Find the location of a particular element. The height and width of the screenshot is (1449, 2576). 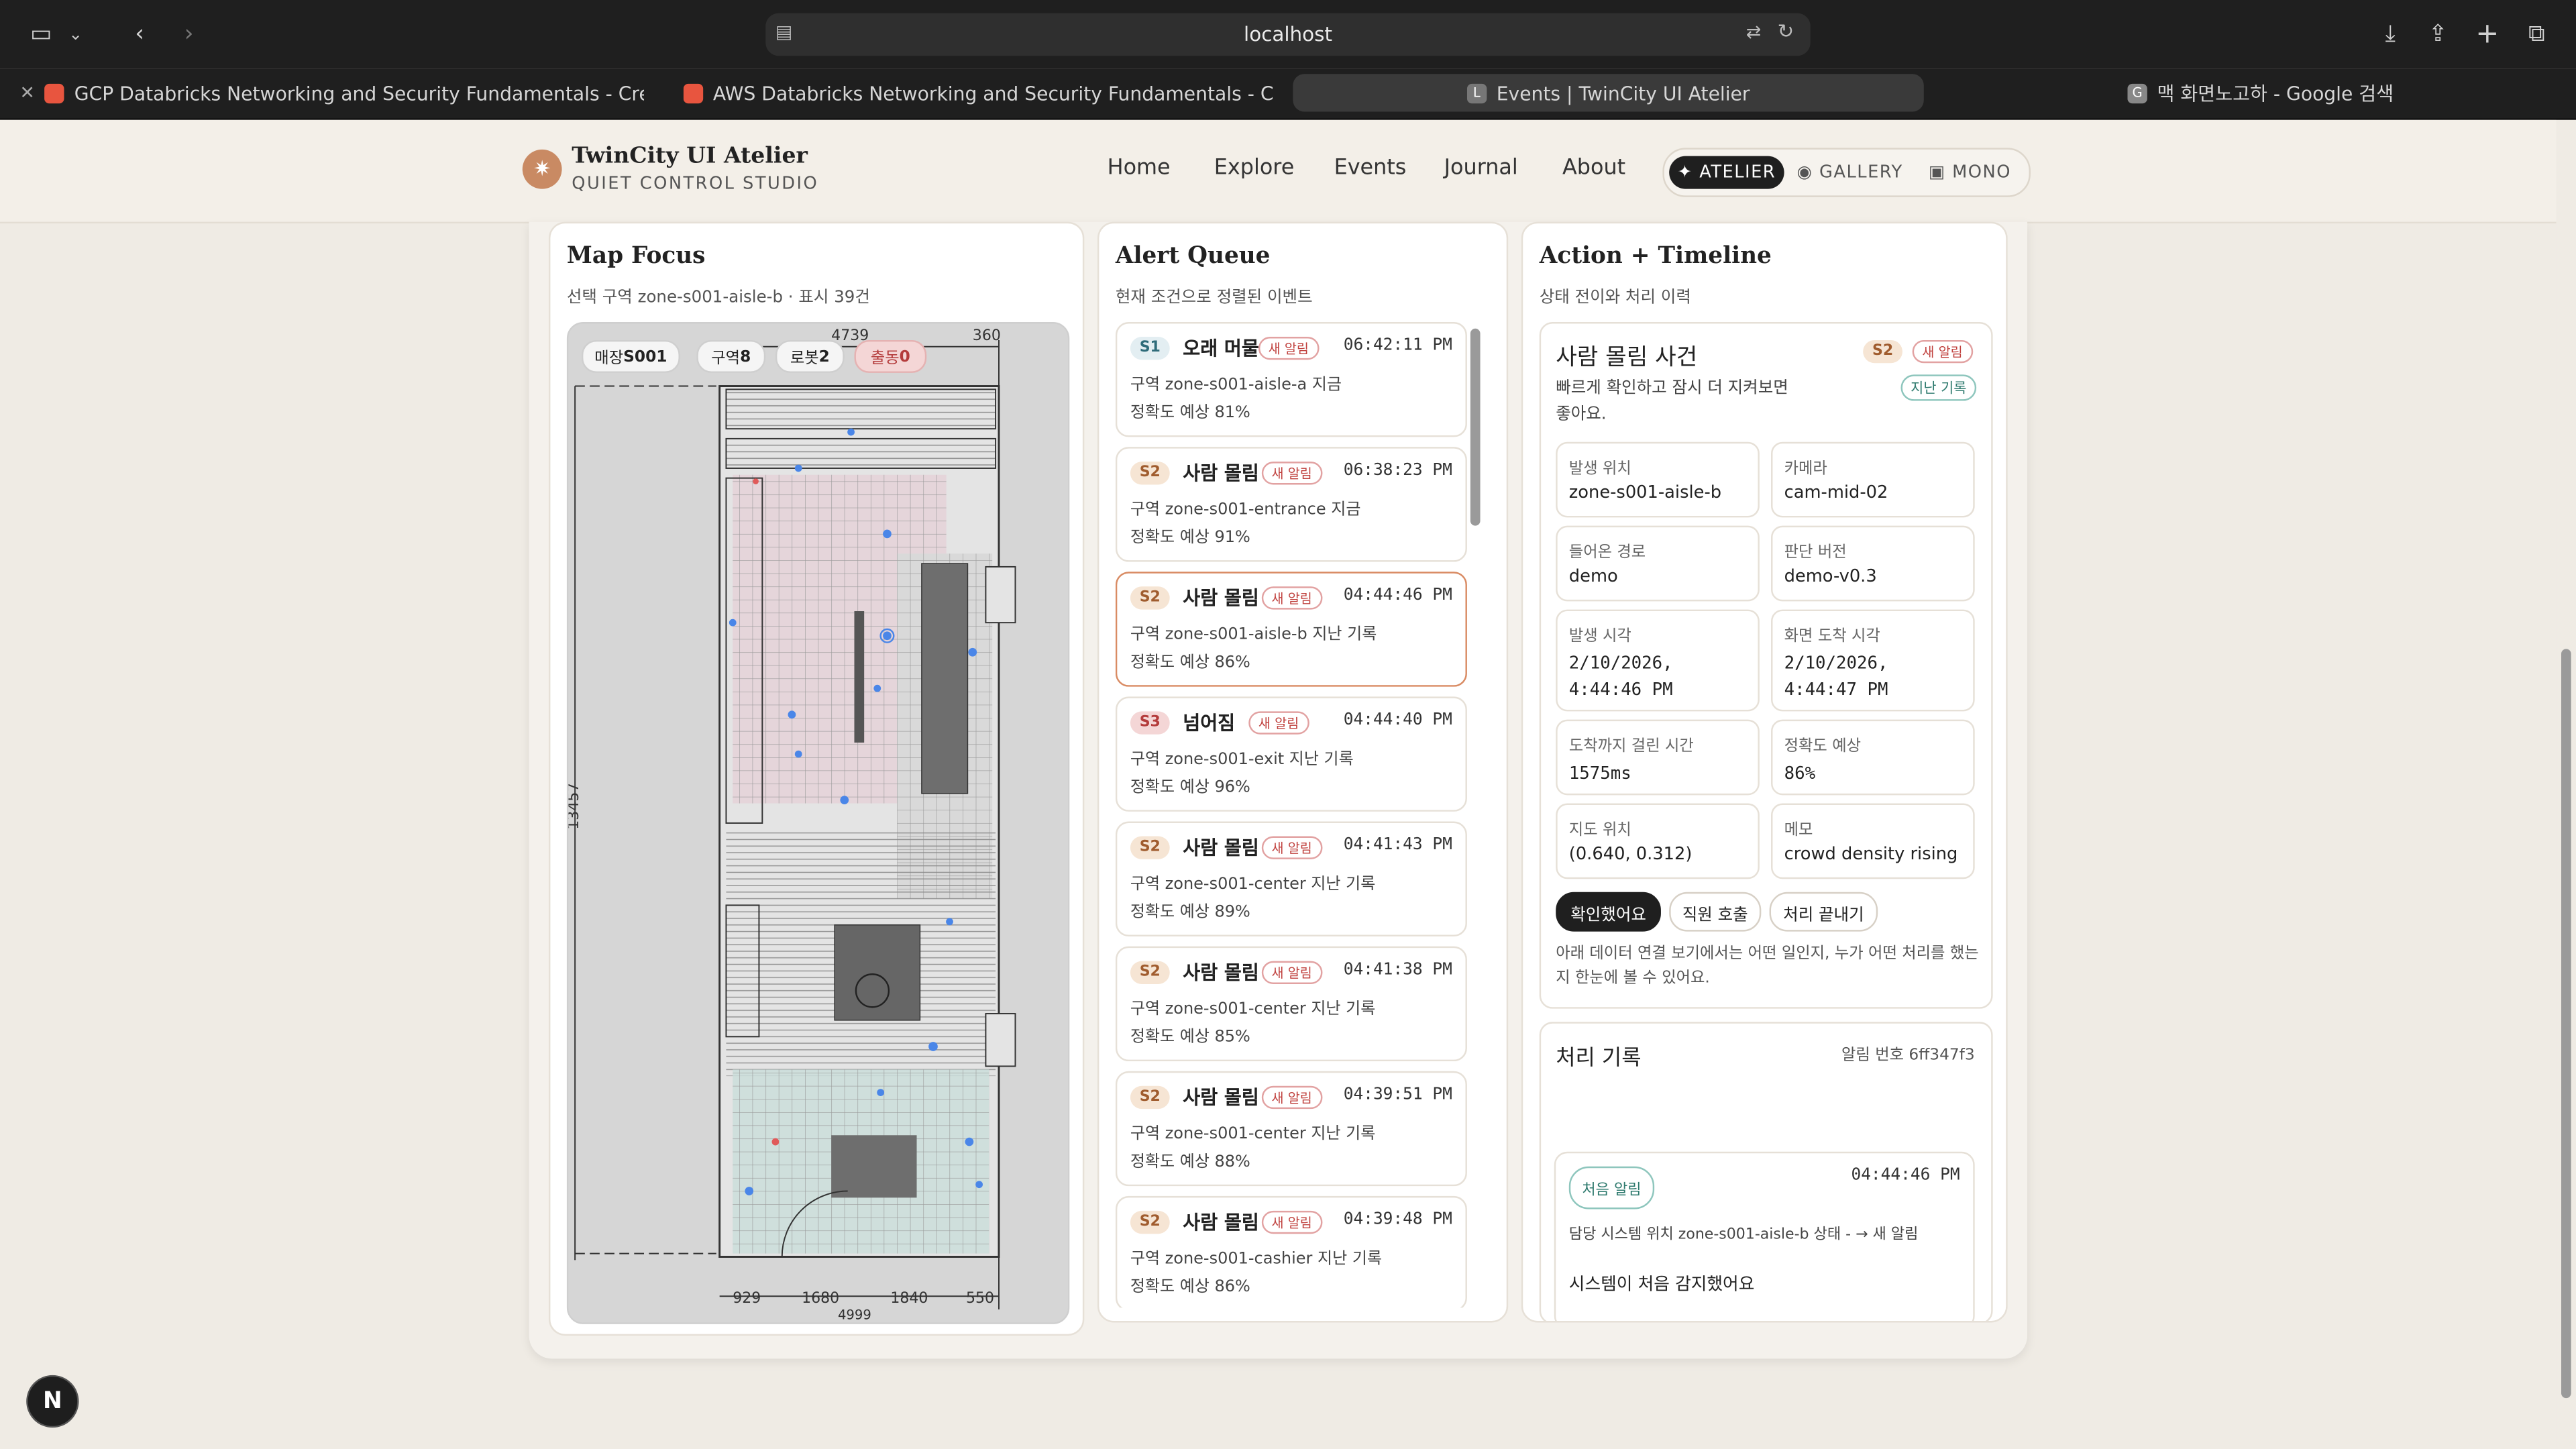

finish-button: 처리 끝내기 is located at coordinates (1823, 912).